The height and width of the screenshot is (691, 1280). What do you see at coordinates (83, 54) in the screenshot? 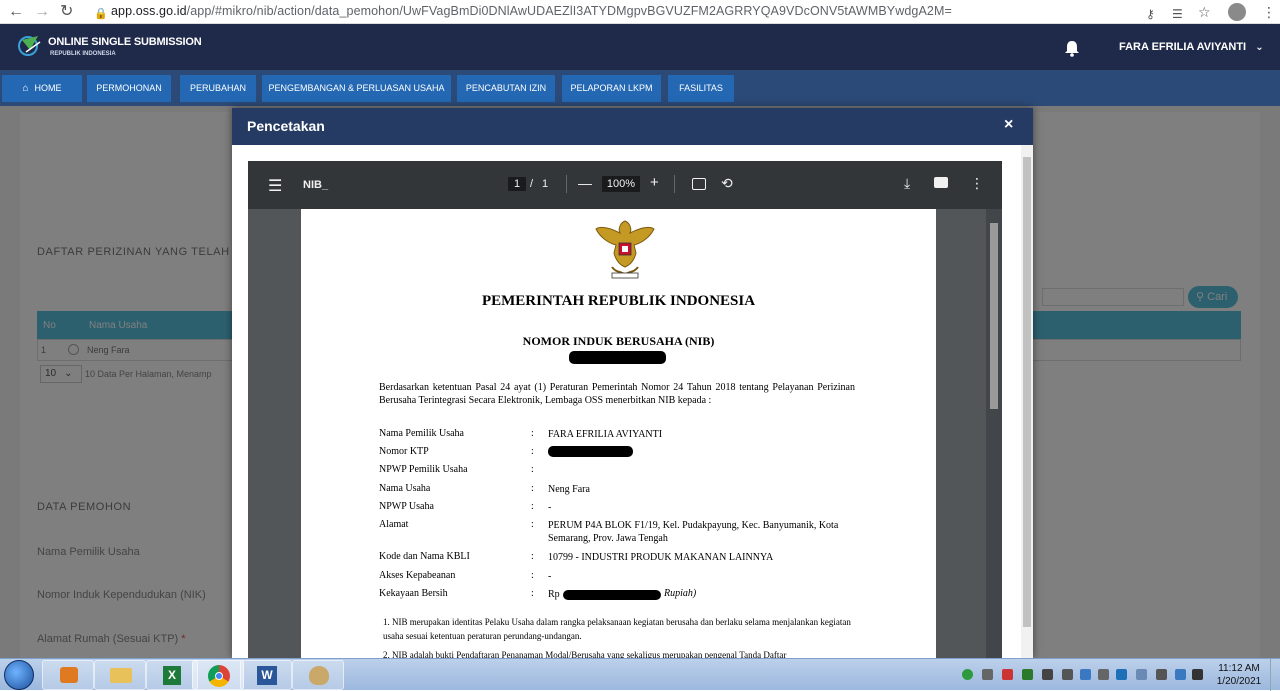
I see `brand-subtitle: REPUBLIK INDONESIA` at bounding box center [83, 54].